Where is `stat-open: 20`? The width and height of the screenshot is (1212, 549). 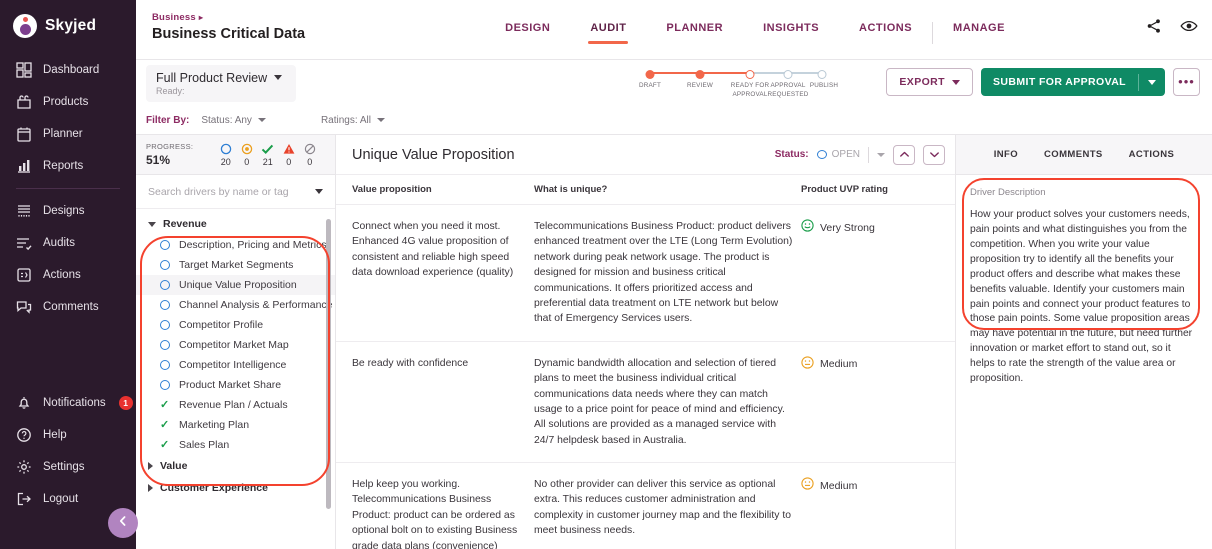 stat-open: 20 is located at coordinates (225, 154).